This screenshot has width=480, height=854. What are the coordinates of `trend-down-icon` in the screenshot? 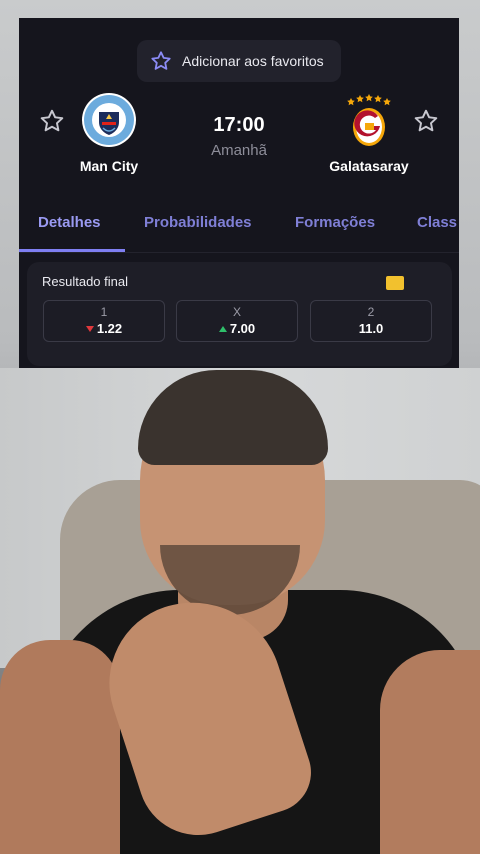 It's located at (89, 329).